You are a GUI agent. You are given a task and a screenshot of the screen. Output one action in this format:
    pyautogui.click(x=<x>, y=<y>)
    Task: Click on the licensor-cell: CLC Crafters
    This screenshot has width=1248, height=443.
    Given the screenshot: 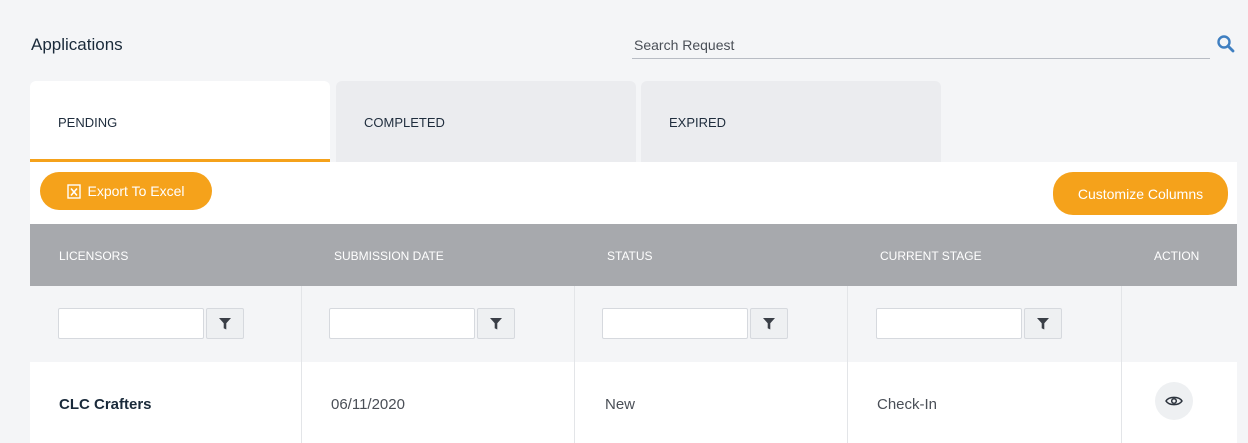 What is the action you would take?
    pyautogui.click(x=105, y=404)
    